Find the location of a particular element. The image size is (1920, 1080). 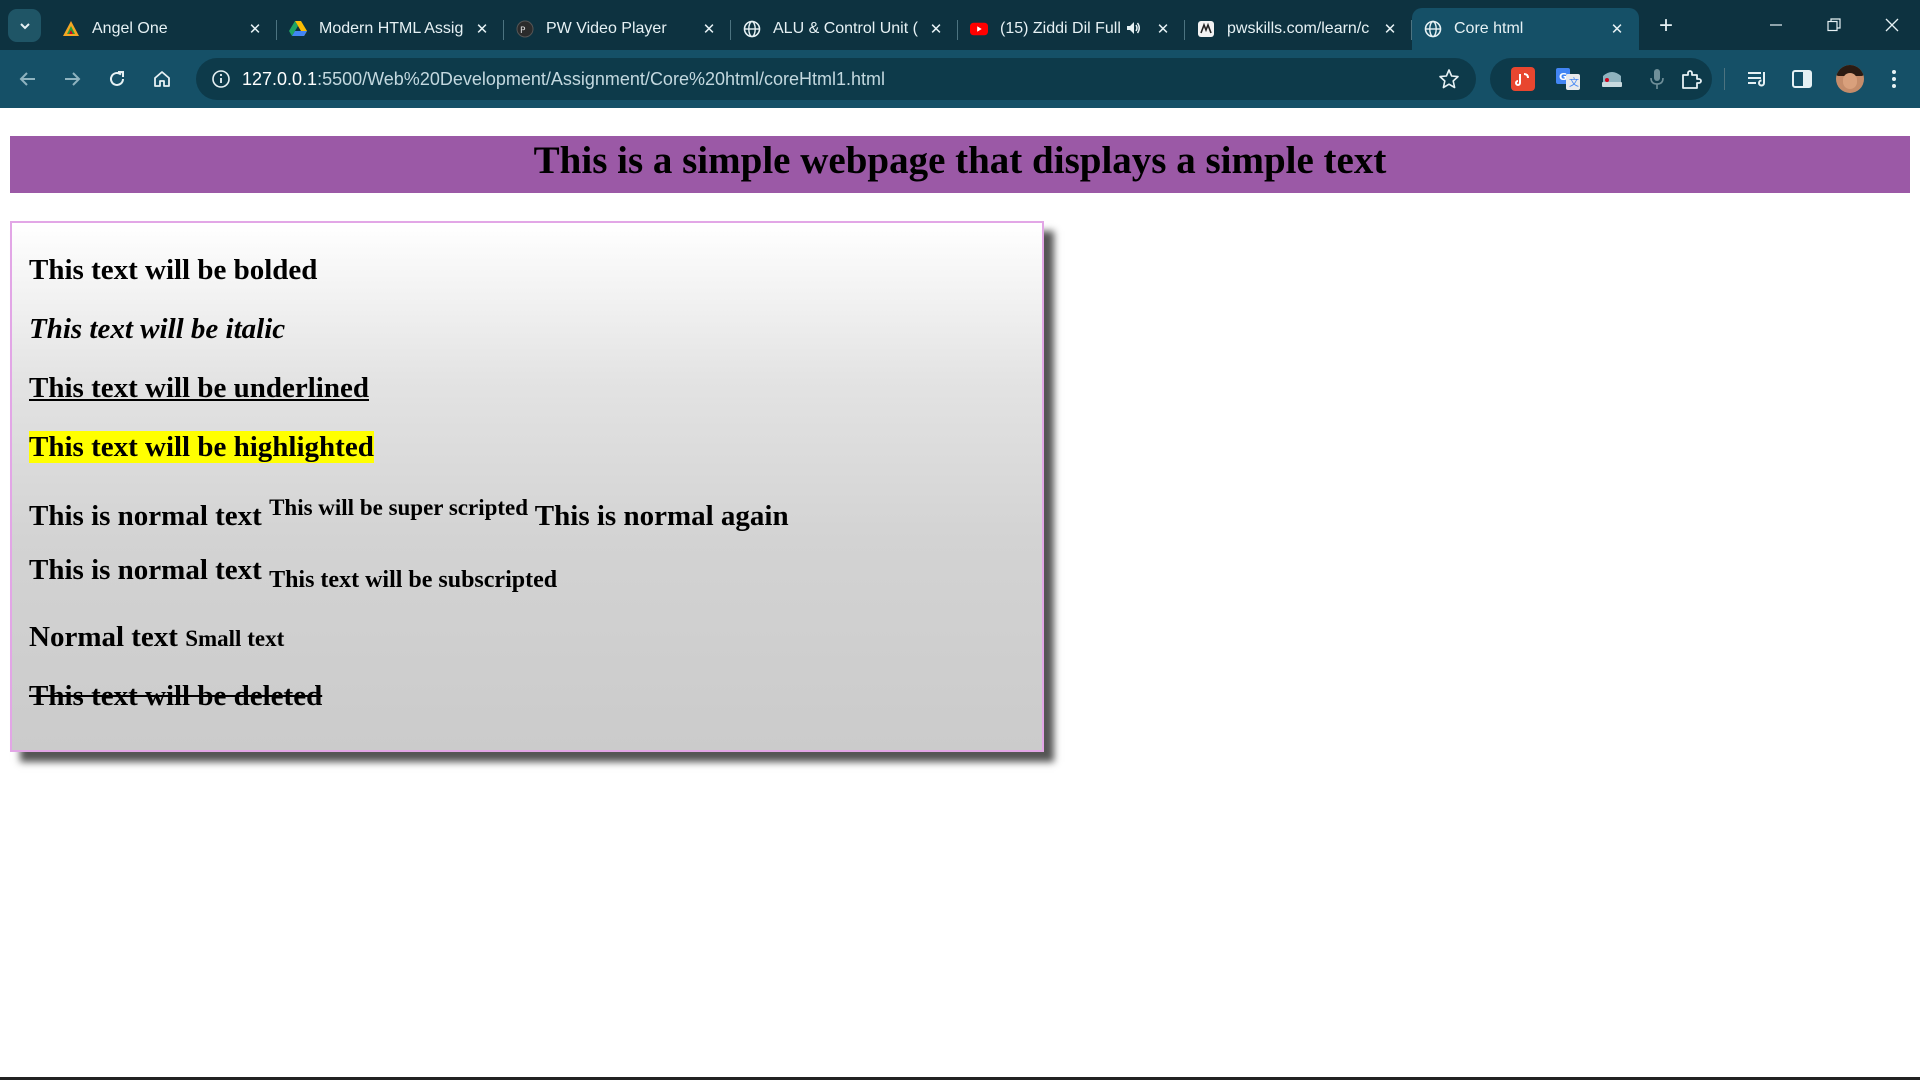

toolbar-divider is located at coordinates (1724, 79).